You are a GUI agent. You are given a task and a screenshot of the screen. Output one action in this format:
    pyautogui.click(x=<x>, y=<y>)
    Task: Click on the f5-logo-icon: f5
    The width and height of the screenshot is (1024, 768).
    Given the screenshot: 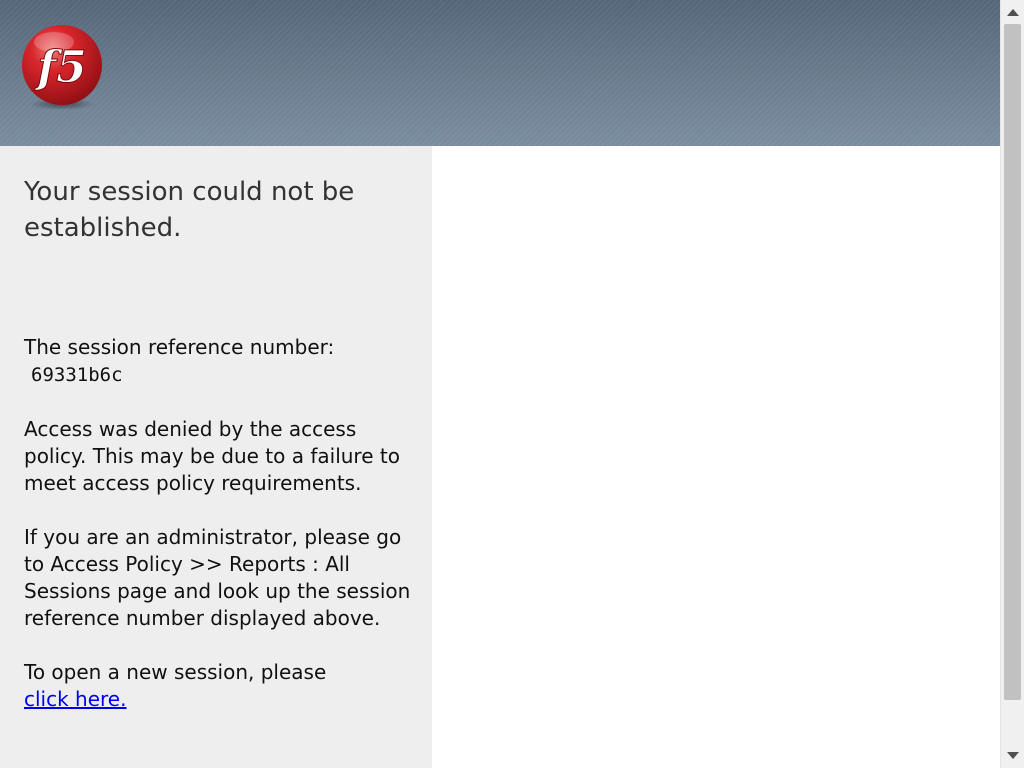 What is the action you would take?
    pyautogui.click(x=62, y=67)
    